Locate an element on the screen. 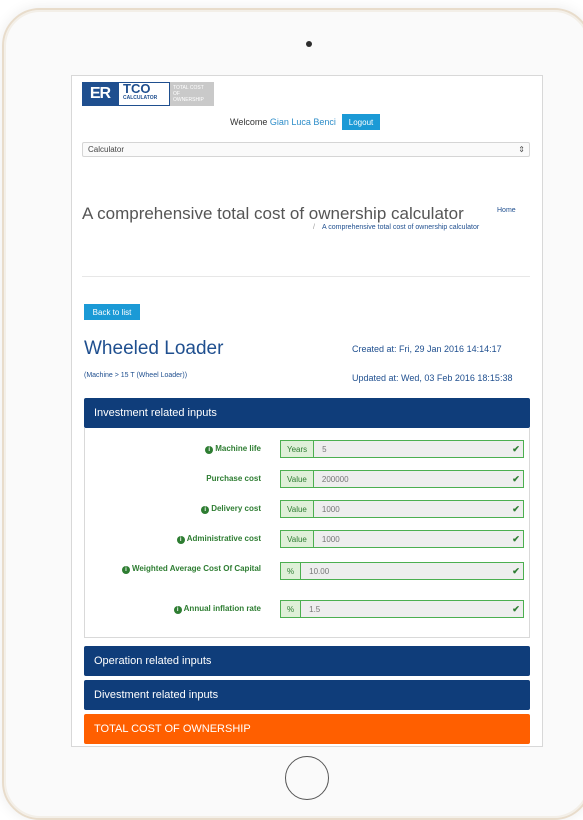 This screenshot has height=820, width=583. welcome-text: Welcome Gian Luca Benci is located at coordinates (283, 122).